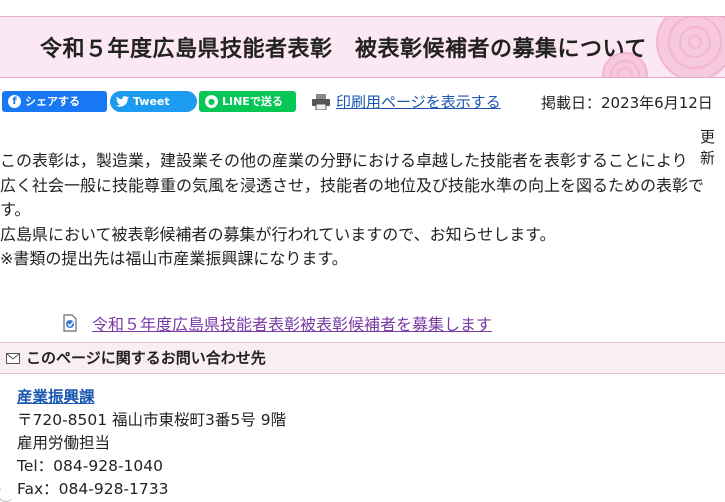 This screenshot has width=725, height=502. I want to click on line-share-label: LINEで送る, so click(252, 101).